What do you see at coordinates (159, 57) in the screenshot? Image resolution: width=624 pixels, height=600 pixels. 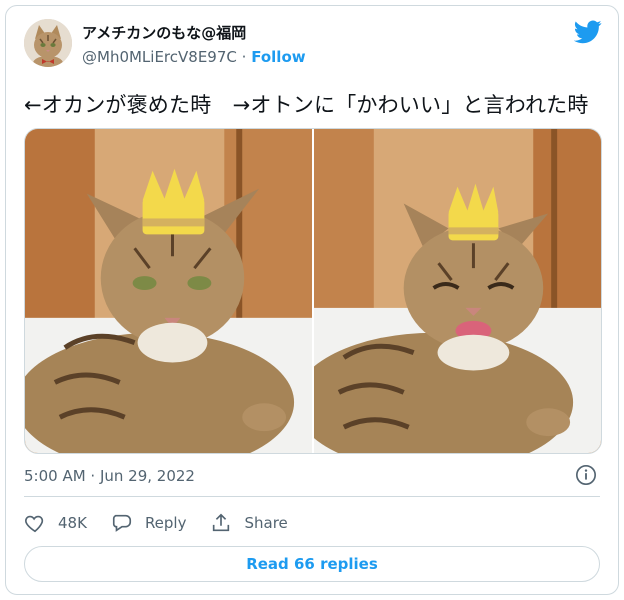 I see `author-handle: @Mh0MLiErcV8E97C` at bounding box center [159, 57].